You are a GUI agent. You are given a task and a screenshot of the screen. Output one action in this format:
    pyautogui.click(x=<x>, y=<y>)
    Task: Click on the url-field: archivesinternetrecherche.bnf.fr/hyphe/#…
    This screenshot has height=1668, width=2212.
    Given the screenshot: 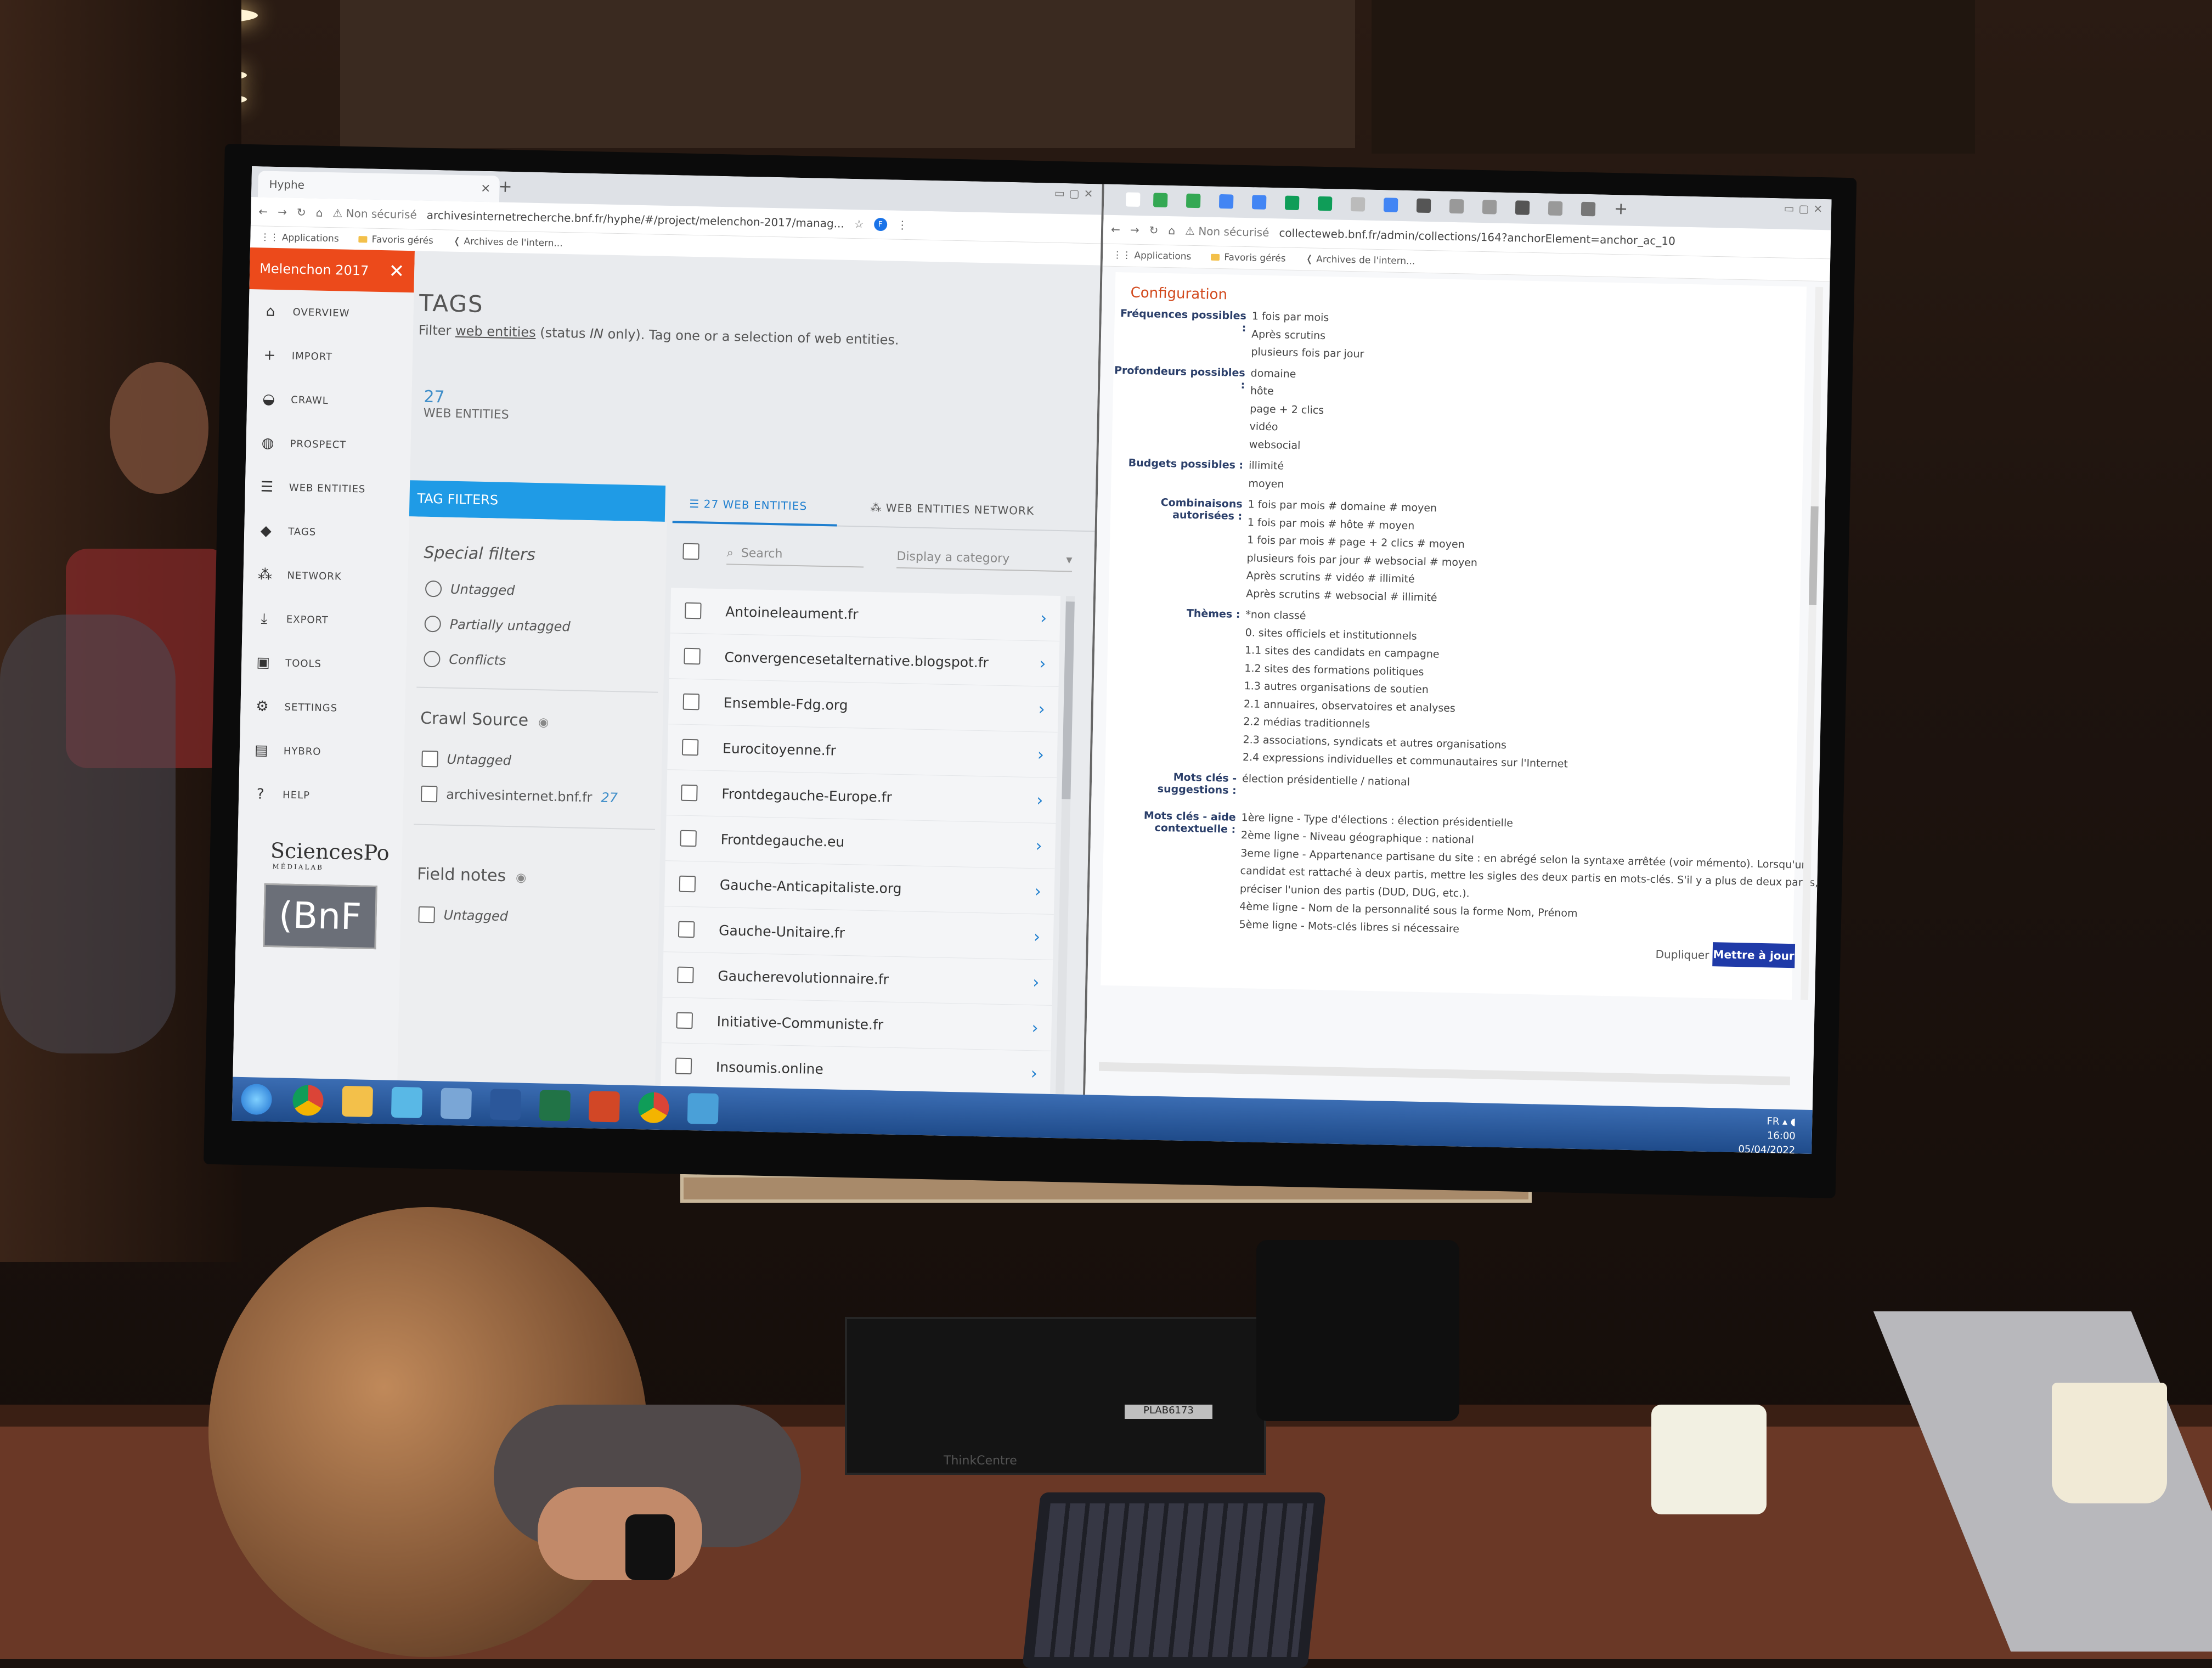 What is the action you would take?
    pyautogui.click(x=636, y=219)
    